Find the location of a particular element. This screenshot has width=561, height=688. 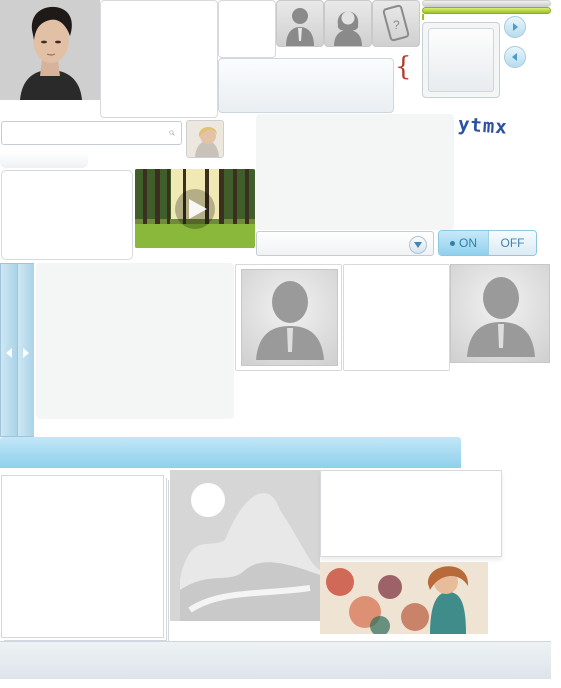

prev-button is located at coordinates (515, 57).